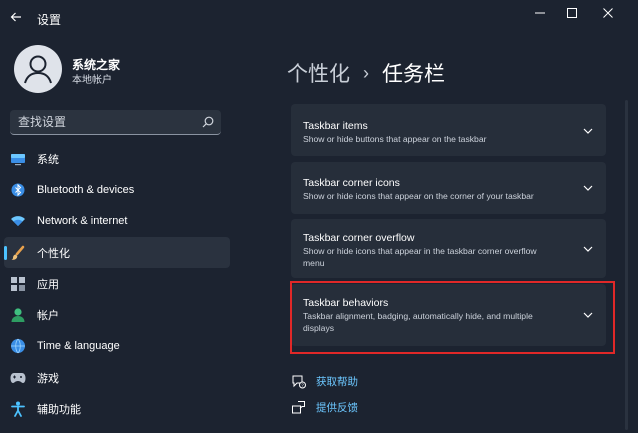 The height and width of the screenshot is (433, 638). I want to click on get-help-label: 获取帮助, so click(337, 381).